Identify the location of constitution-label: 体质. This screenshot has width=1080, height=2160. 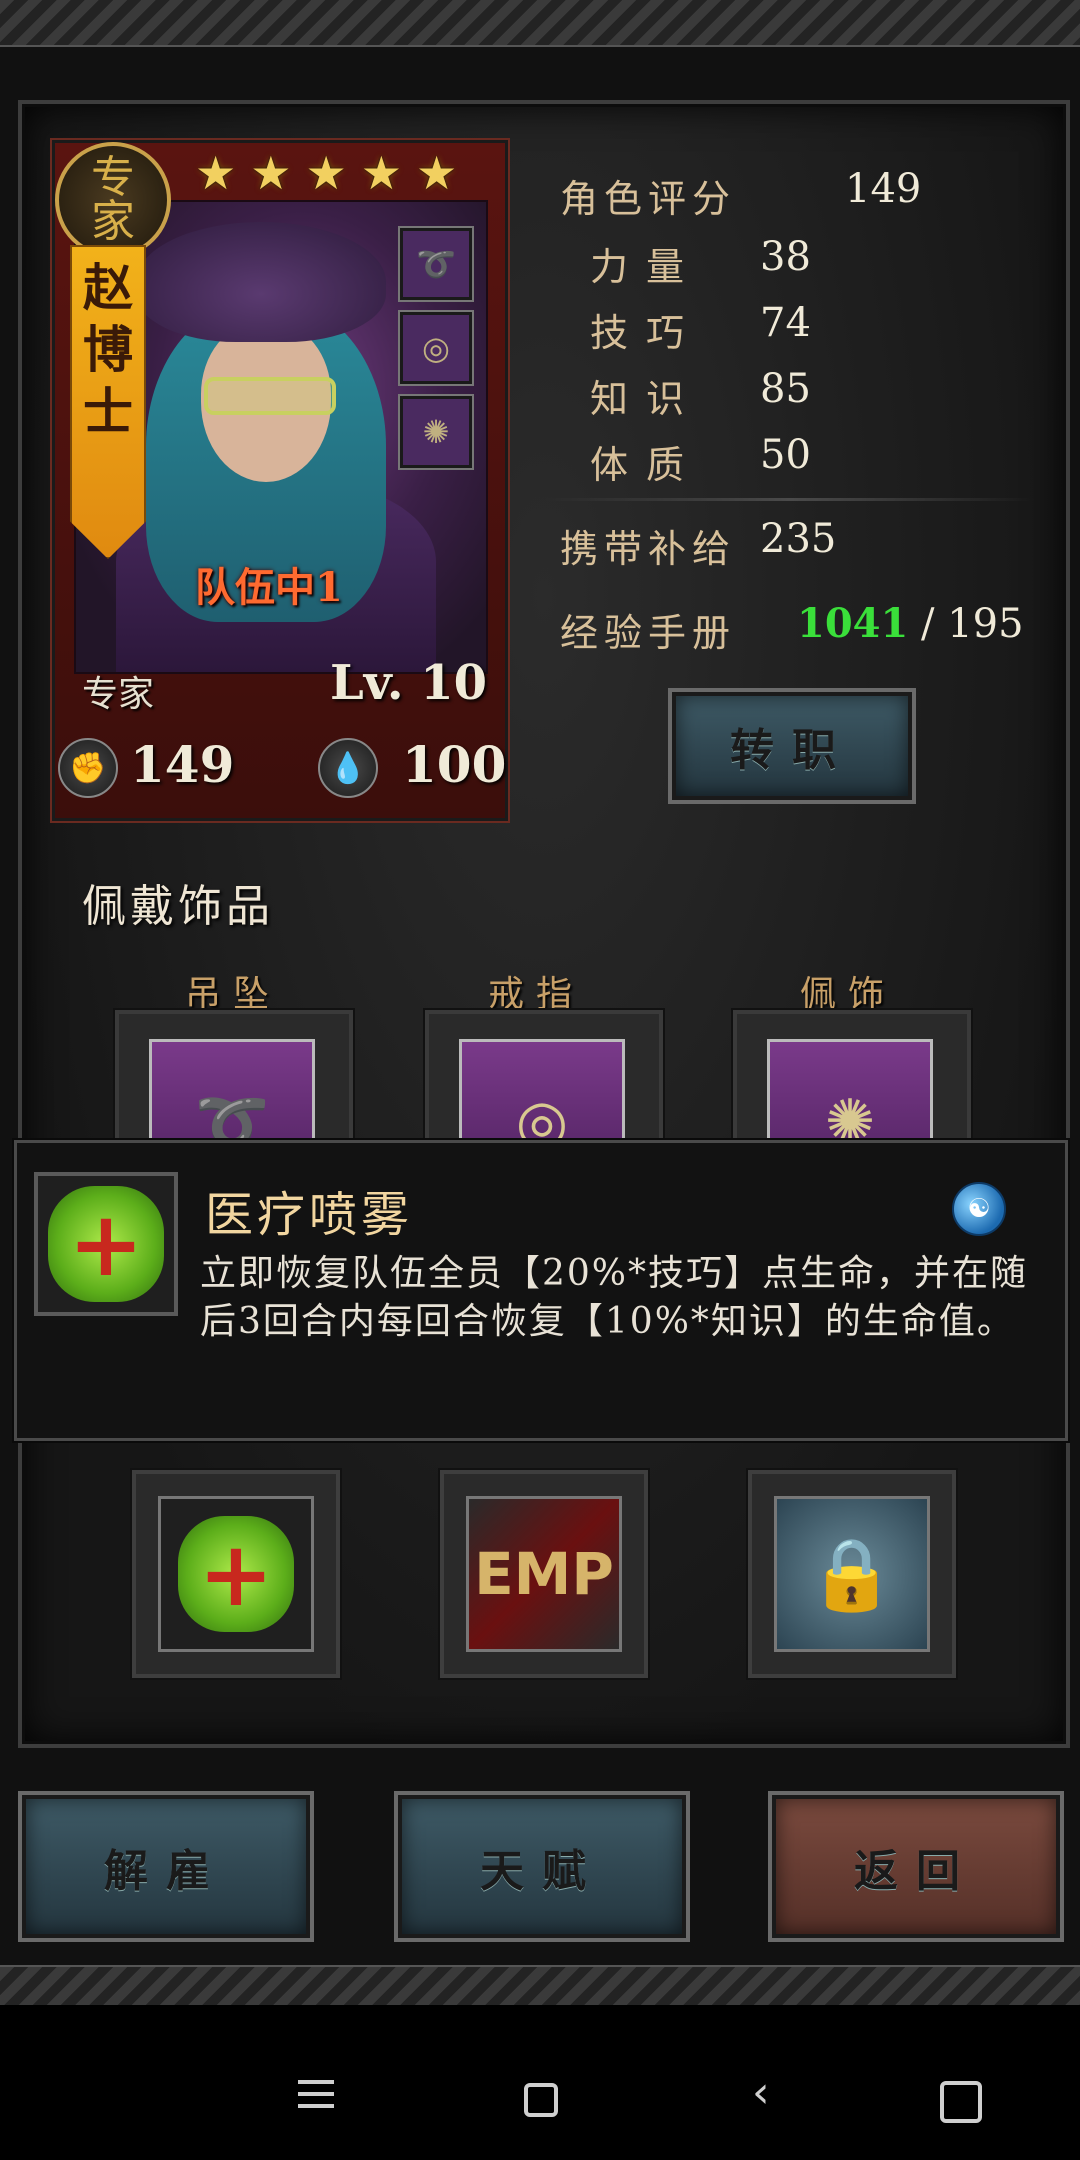
(646, 465).